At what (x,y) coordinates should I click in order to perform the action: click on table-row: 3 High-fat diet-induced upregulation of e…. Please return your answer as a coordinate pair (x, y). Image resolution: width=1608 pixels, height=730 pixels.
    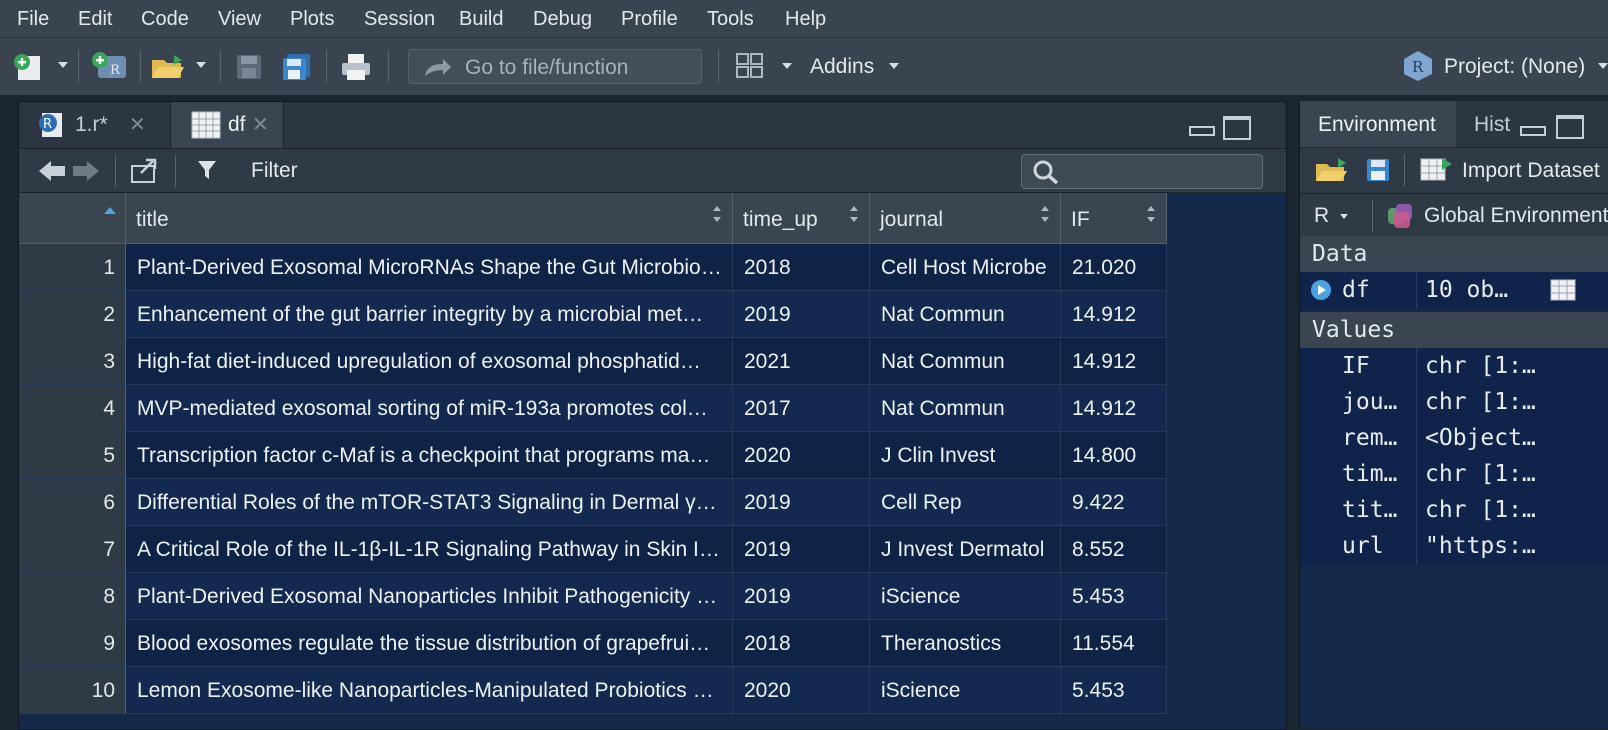
    Looking at the image, I should click on (593, 361).